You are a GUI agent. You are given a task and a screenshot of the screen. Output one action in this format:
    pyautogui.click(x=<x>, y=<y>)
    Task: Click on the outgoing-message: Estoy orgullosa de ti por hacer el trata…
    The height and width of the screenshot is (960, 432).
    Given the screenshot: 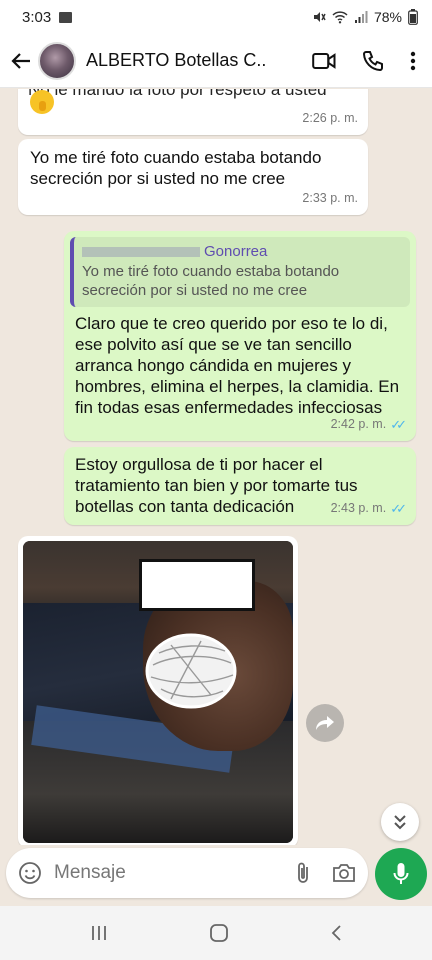 What is the action you would take?
    pyautogui.click(x=240, y=486)
    